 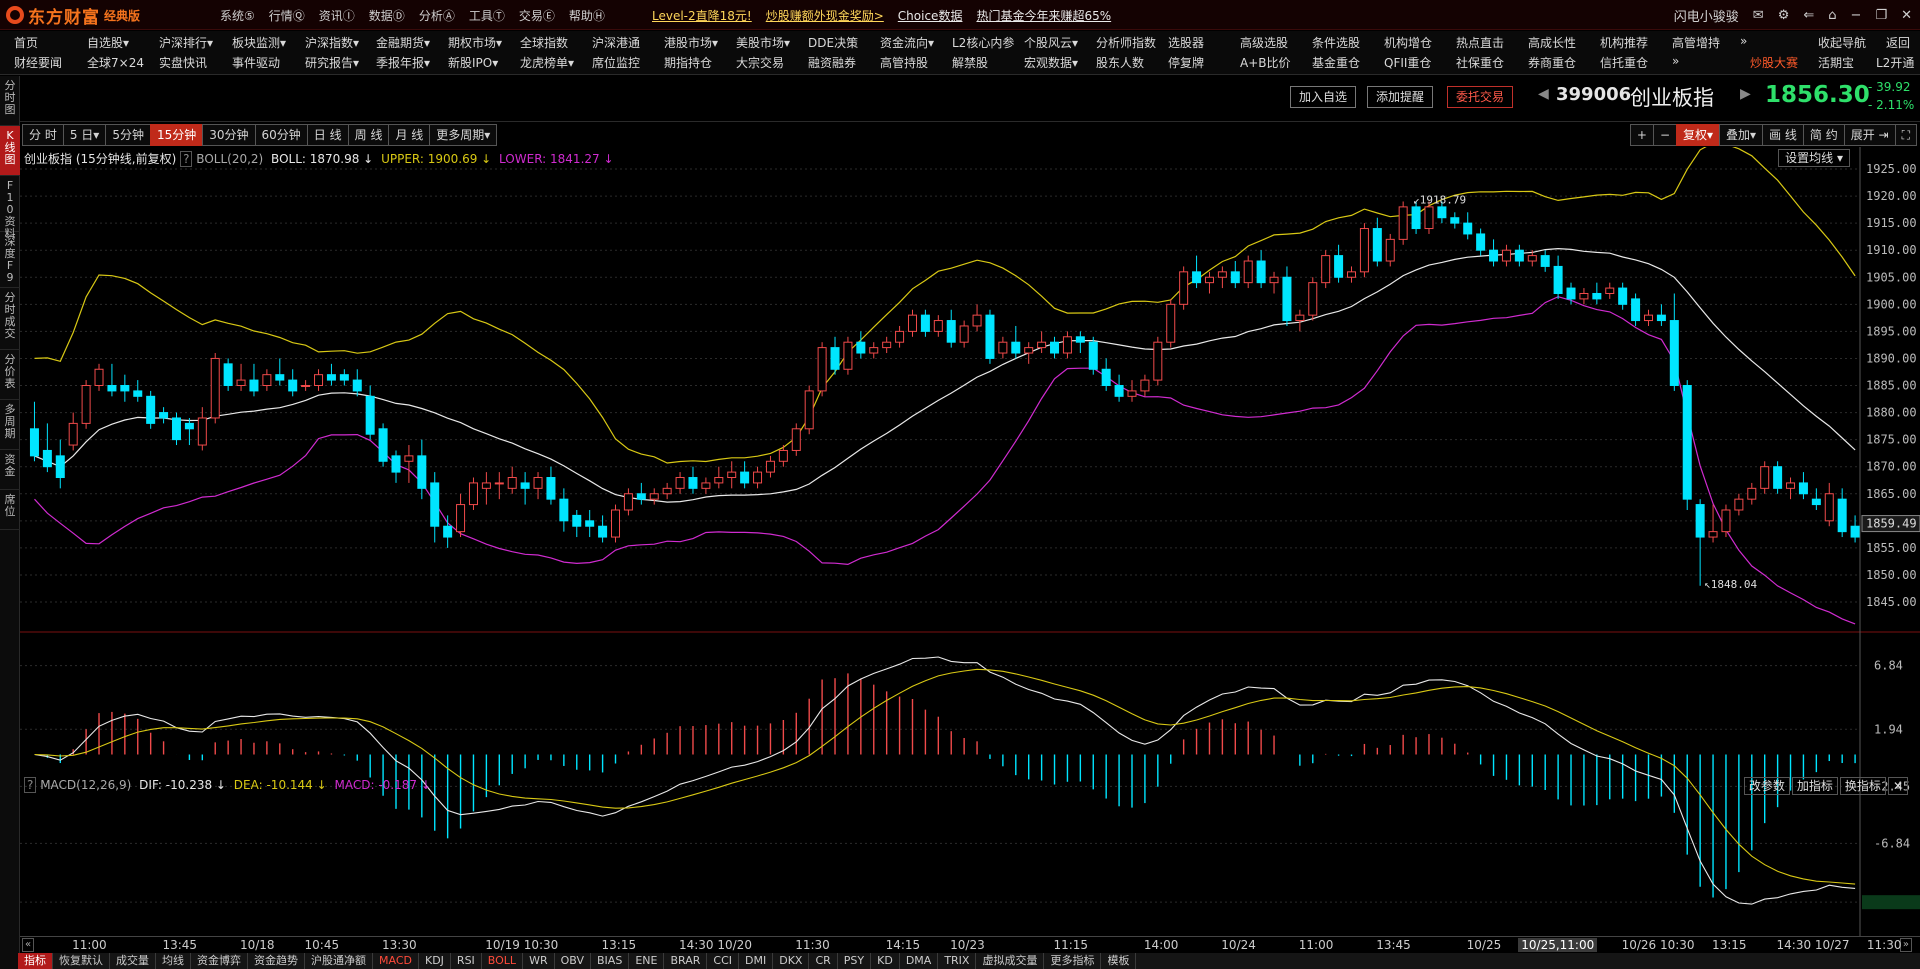 I want to click on nav-item: 新股IPO▾, so click(x=473, y=62).